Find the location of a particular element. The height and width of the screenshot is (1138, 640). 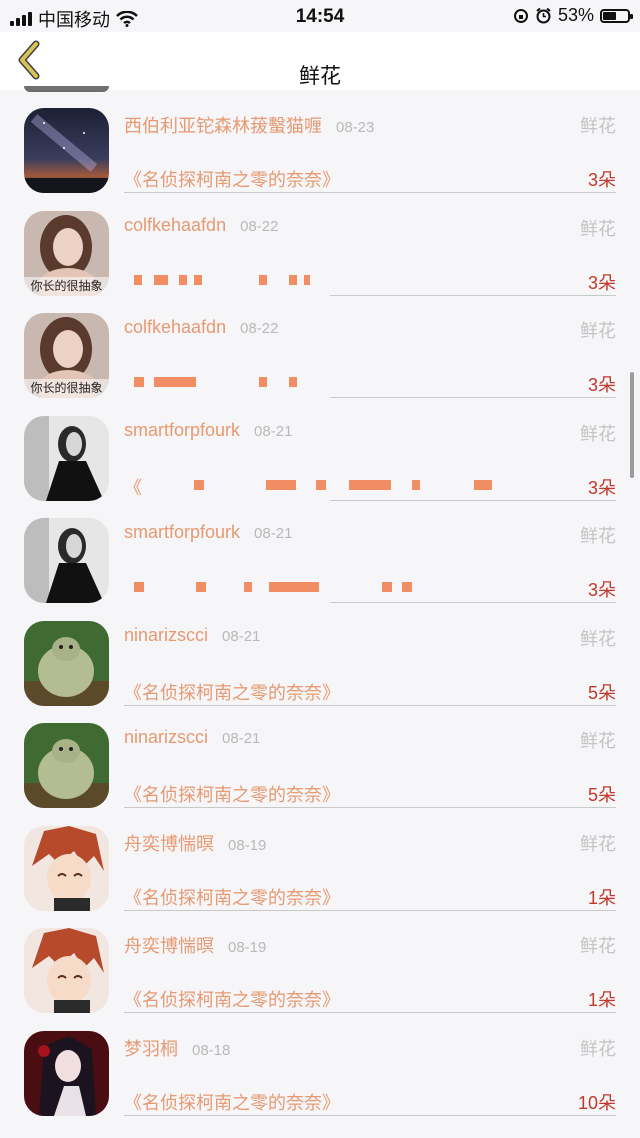

sender-name: 西伯利亚铊森林菝蟿猫喱 08-23 is located at coordinates (249, 125).